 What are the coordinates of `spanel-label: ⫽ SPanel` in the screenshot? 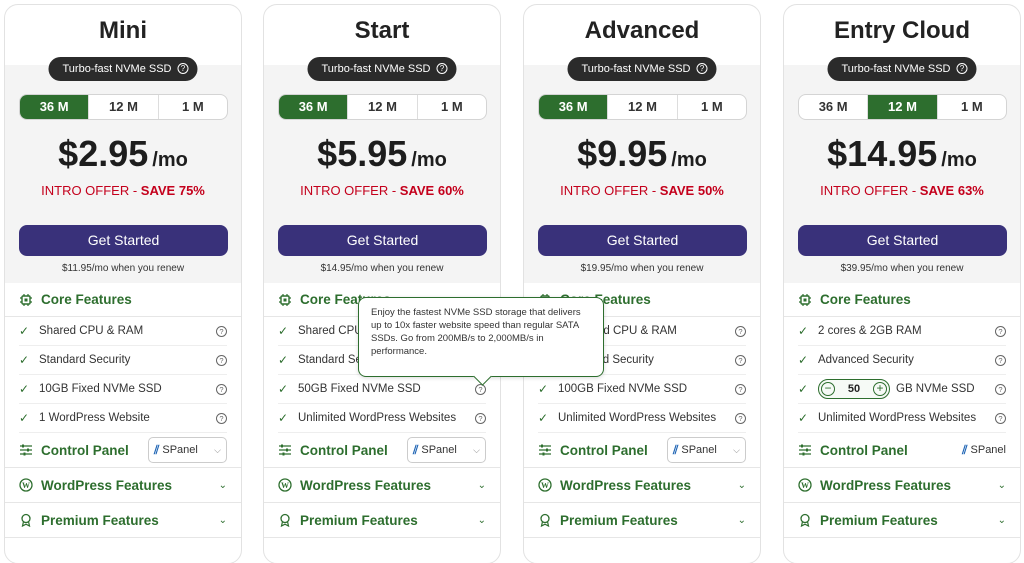 It's located at (984, 449).